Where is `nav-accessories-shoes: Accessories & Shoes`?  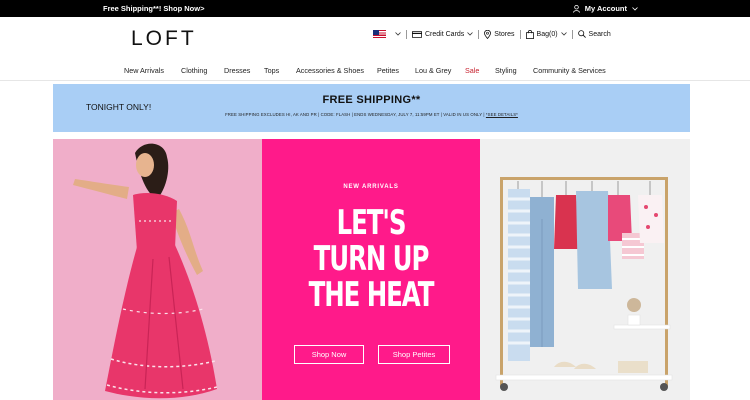
nav-accessories-shoes: Accessories & Shoes is located at coordinates (330, 70).